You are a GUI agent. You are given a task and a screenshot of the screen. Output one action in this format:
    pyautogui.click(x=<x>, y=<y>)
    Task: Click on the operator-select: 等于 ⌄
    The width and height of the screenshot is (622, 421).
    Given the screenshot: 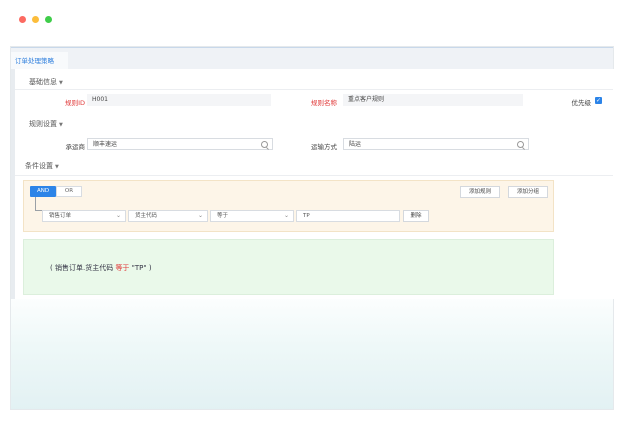 What is the action you would take?
    pyautogui.click(x=252, y=216)
    